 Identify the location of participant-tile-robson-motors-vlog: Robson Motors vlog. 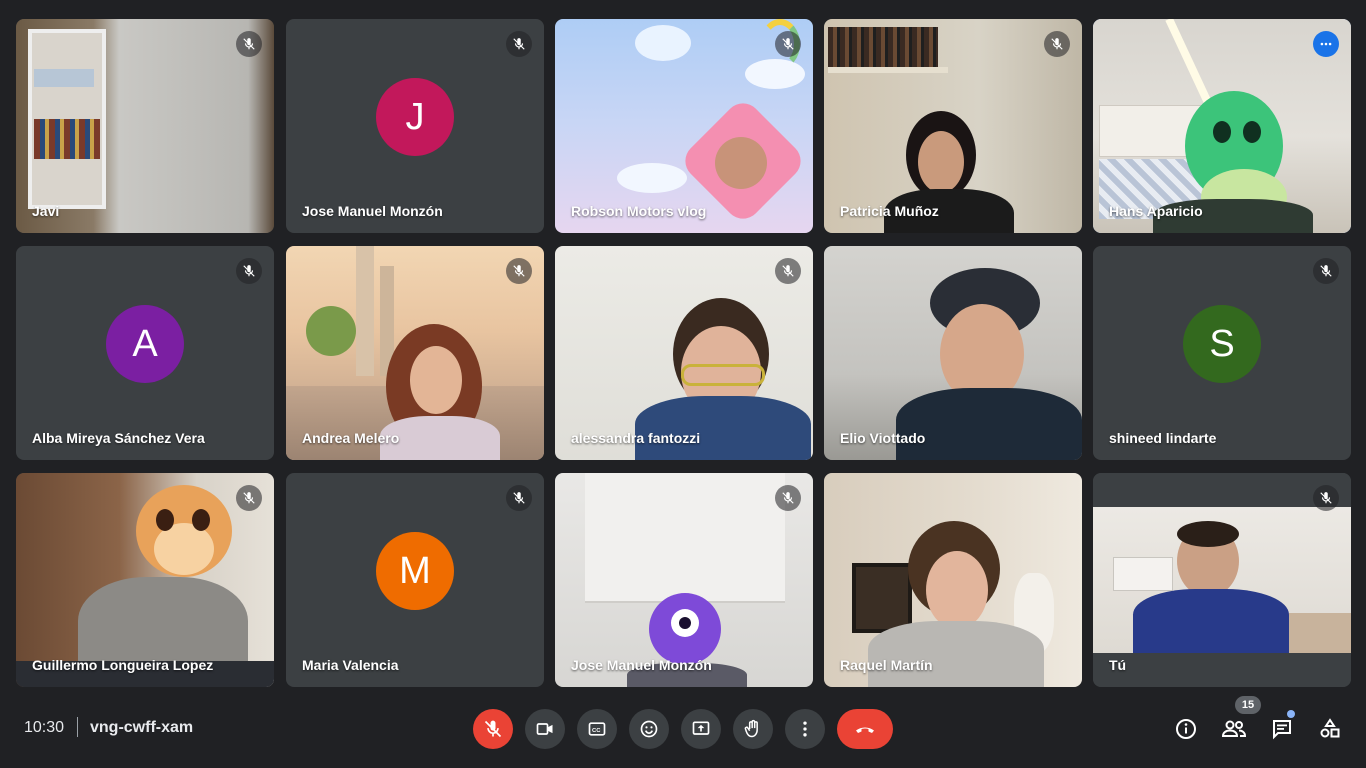
(684, 126).